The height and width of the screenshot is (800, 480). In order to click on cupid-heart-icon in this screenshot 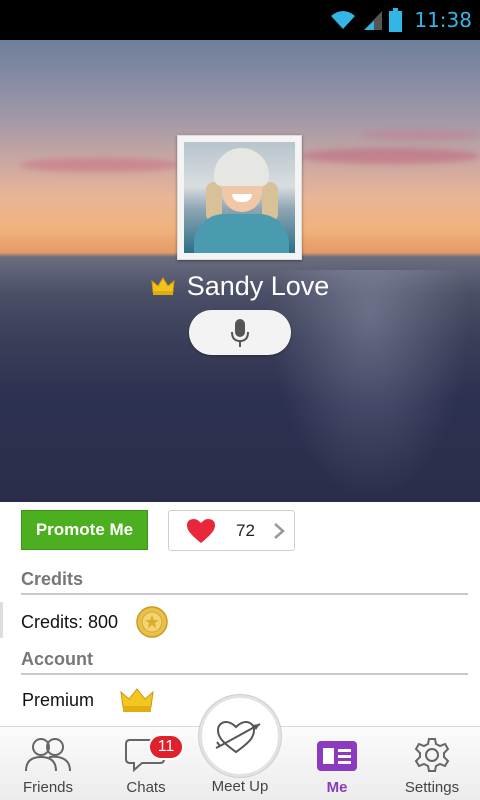, I will do `click(238, 737)`.